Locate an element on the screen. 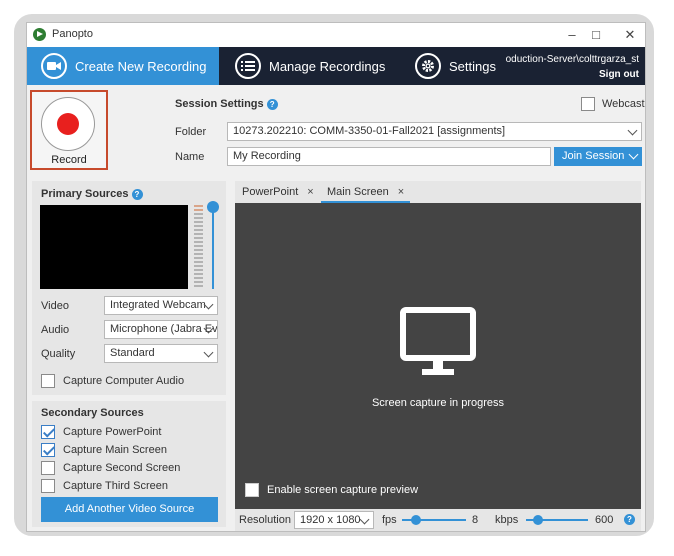 The width and height of the screenshot is (674, 556). capture-third-screen-option: Capture Third Screen is located at coordinates (104, 486).